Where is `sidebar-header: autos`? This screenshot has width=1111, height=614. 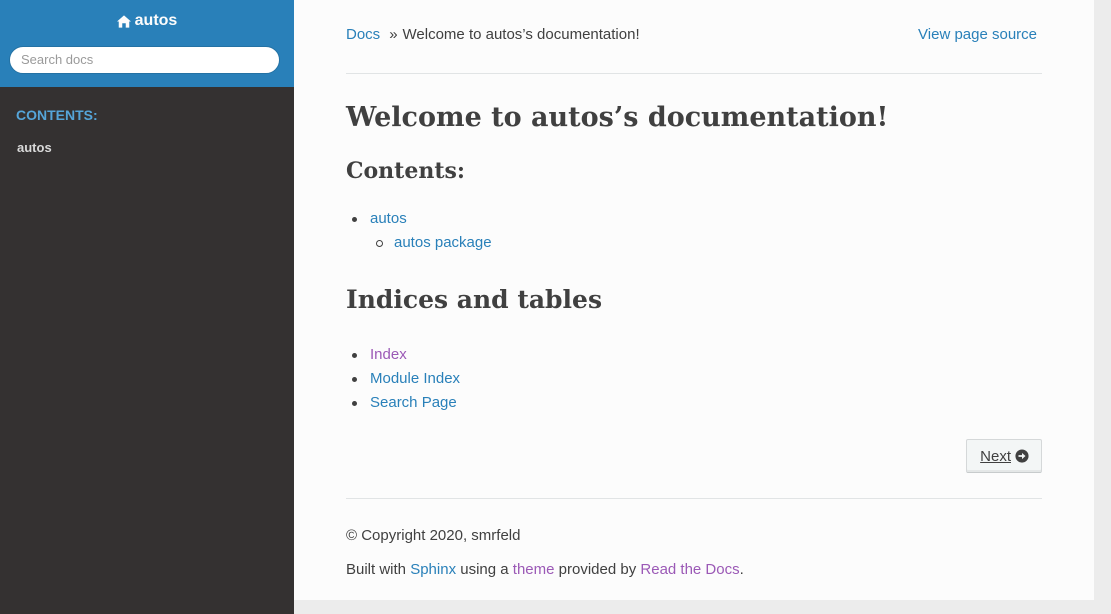
sidebar-header: autos is located at coordinates (147, 43).